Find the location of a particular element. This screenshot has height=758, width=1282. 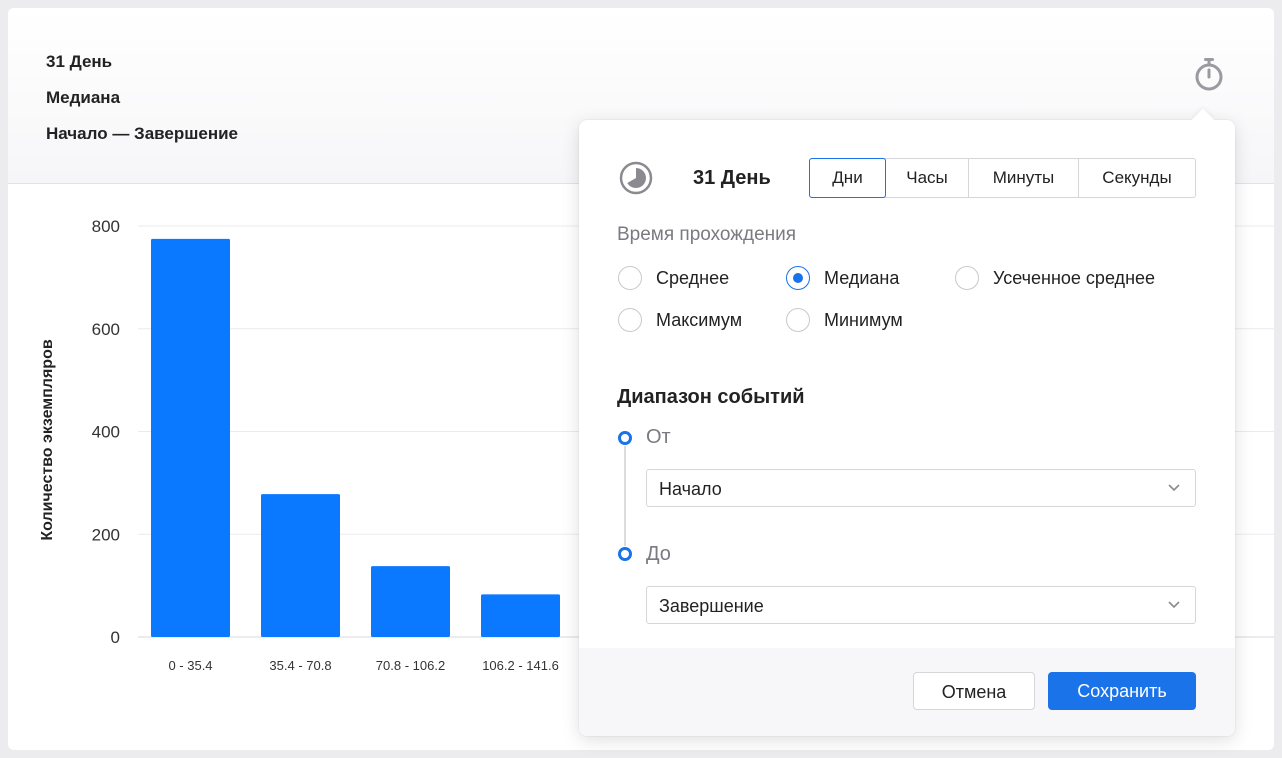

y-axis-label: Количество экземпляров is located at coordinates (47, 440).